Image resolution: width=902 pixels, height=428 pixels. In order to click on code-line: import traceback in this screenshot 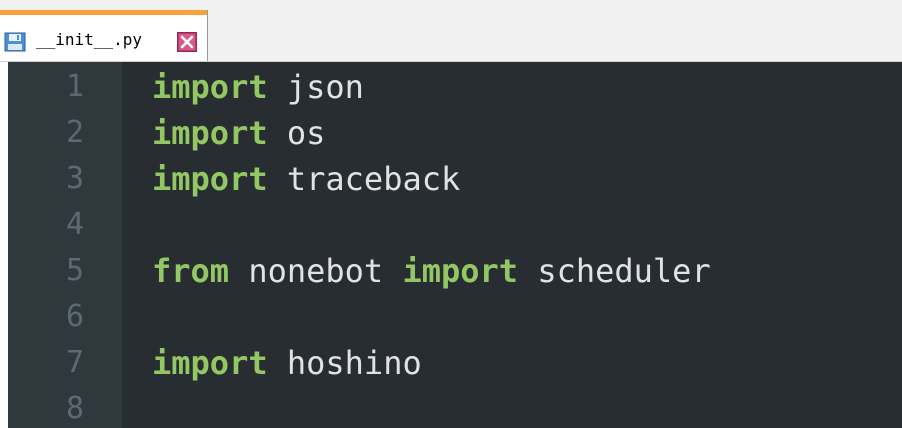, I will do `click(306, 179)`.